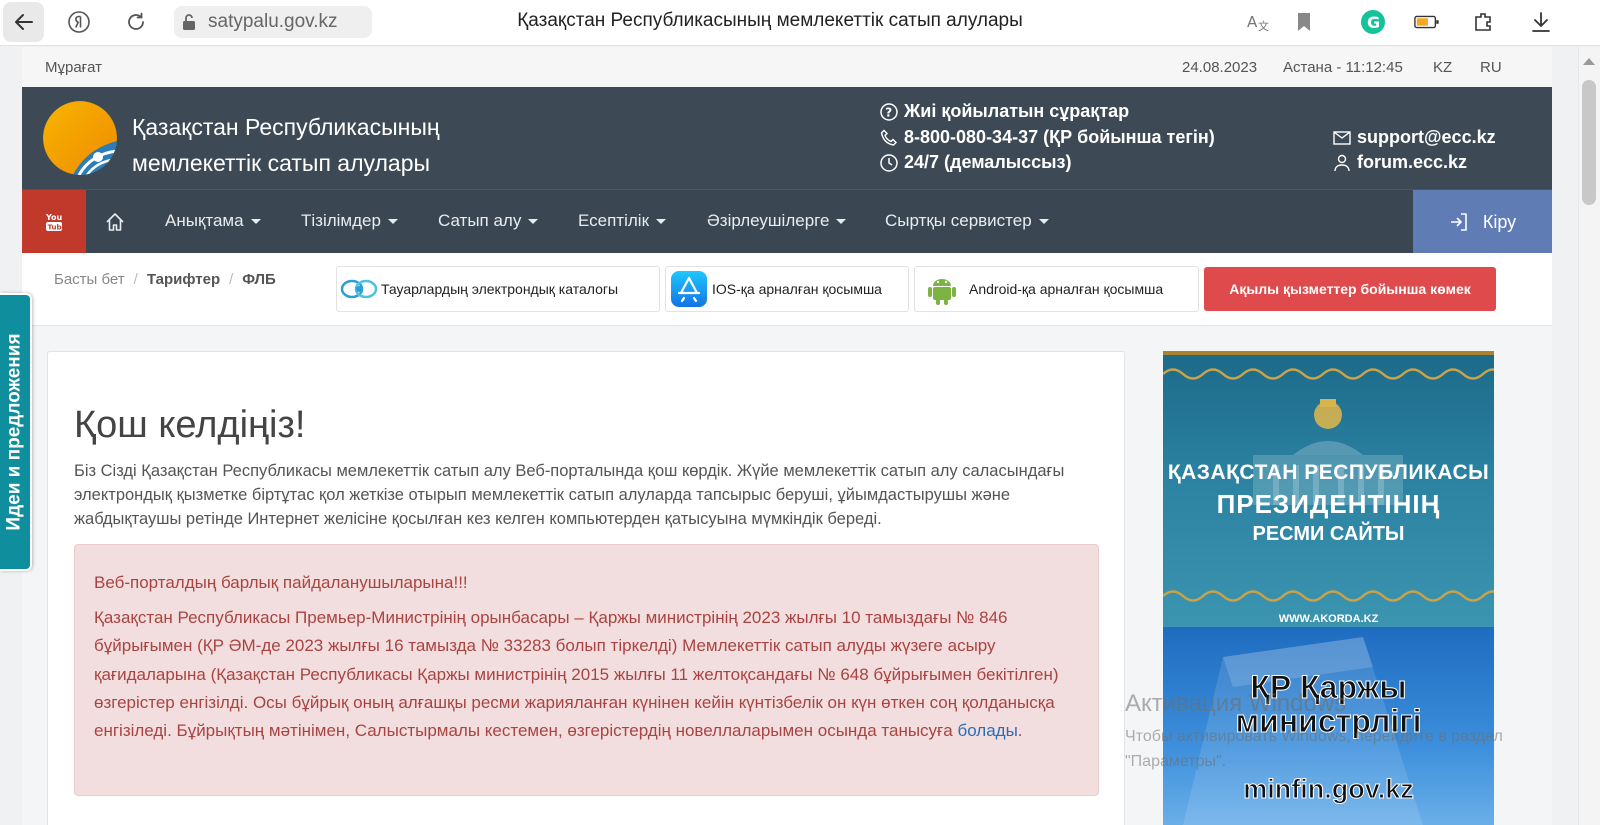 The width and height of the screenshot is (1600, 825). What do you see at coordinates (1220, 67) in the screenshot?
I see `current-date: 24.08.2023` at bounding box center [1220, 67].